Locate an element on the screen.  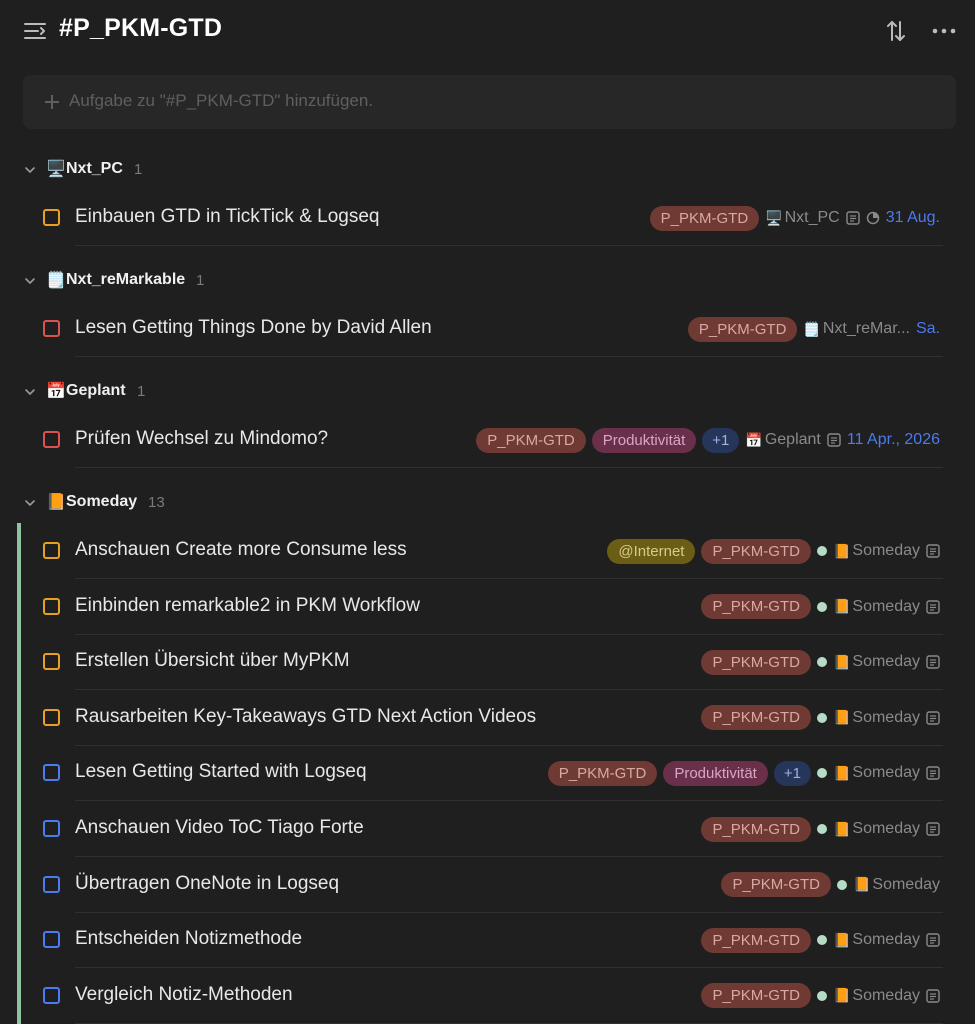
sidebar-menu-icon is located at coordinates (35, 31).